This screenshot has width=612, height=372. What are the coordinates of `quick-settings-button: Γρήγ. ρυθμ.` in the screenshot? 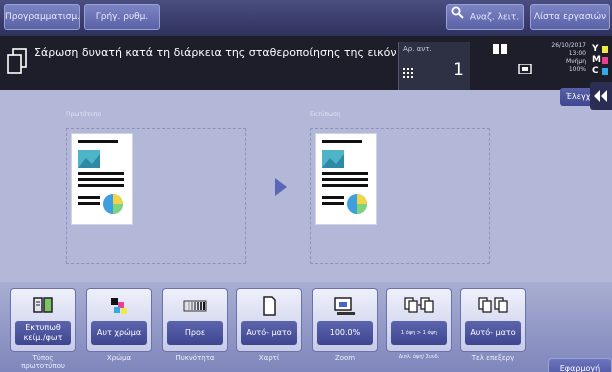 It's located at (122, 17).